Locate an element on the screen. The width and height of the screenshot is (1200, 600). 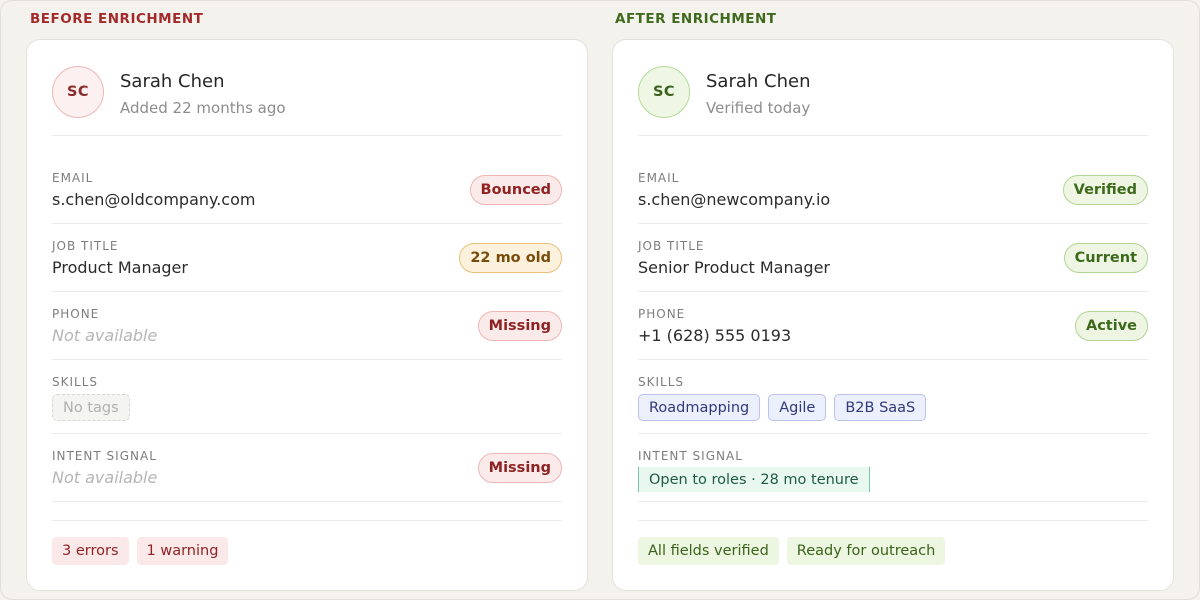
footer-badges: 3 errors 1 warning is located at coordinates (140, 551).